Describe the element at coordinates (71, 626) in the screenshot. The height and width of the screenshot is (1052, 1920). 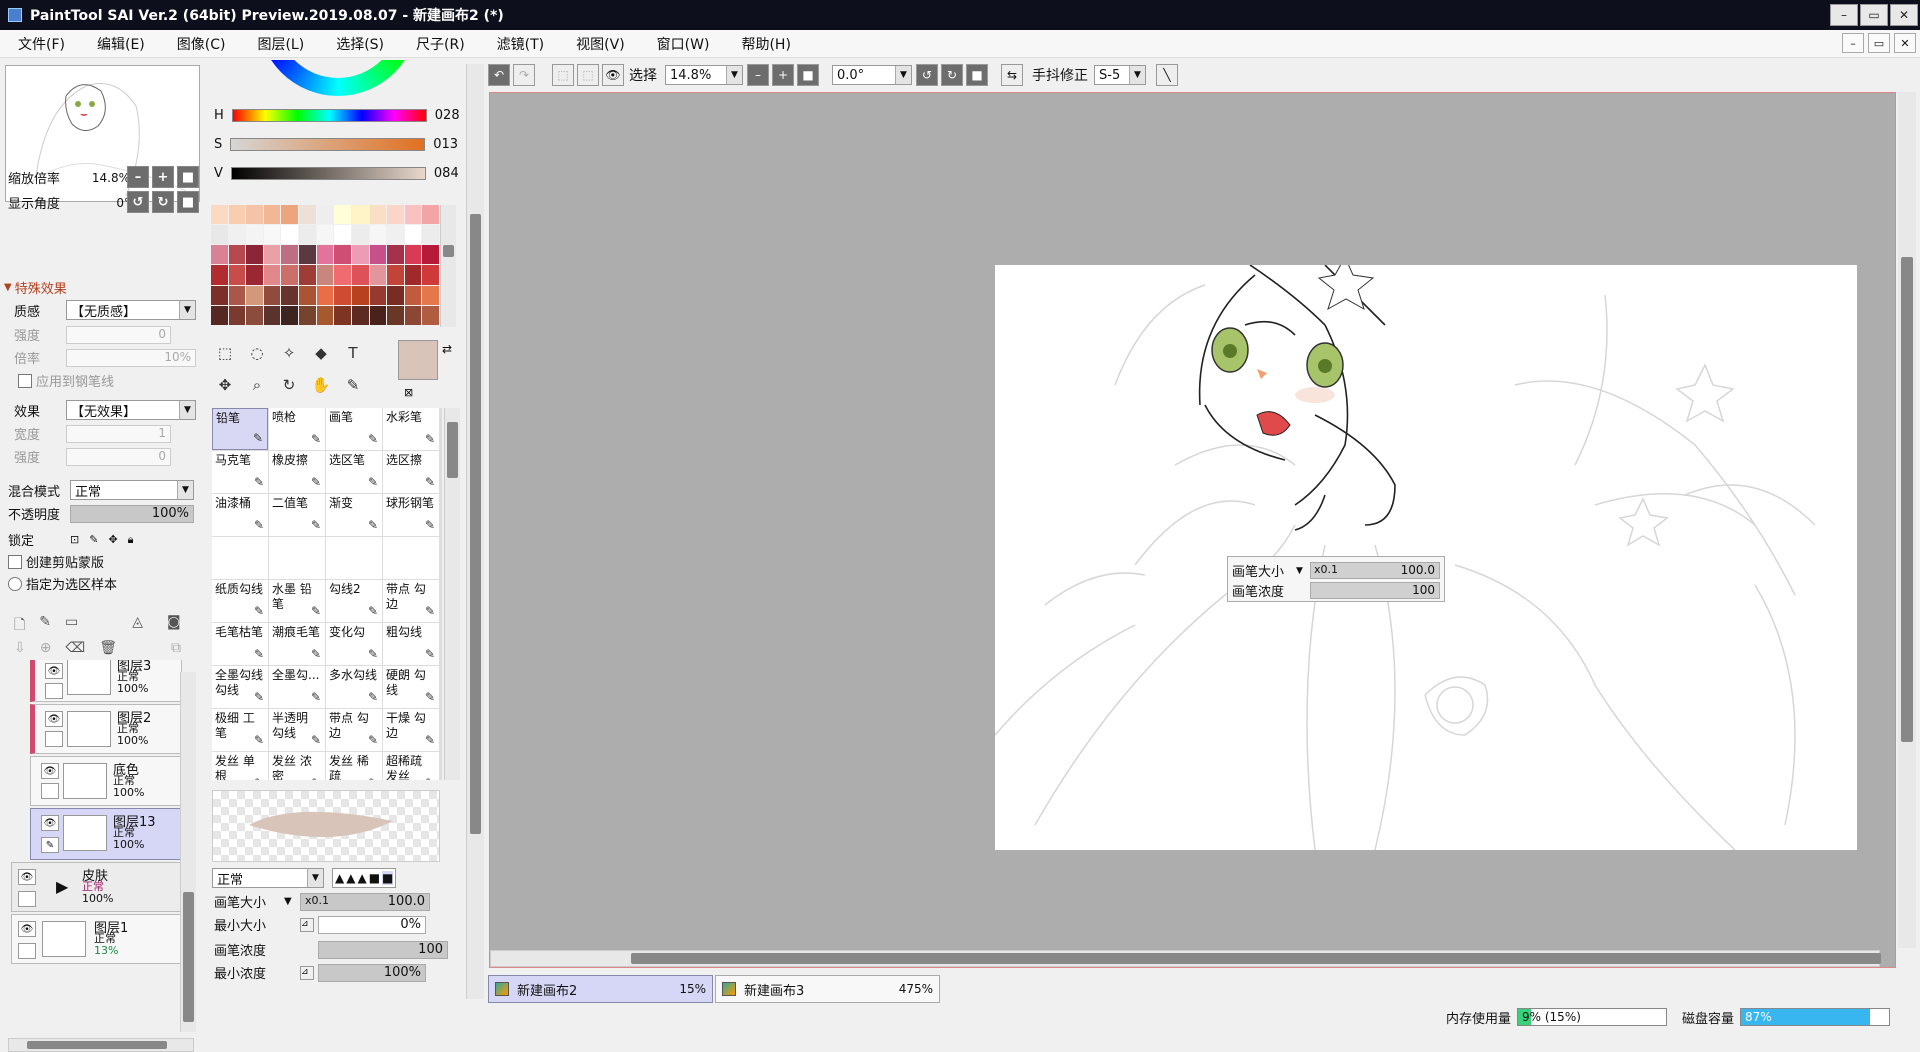
I see `new-mask-icon: ▭` at that location.